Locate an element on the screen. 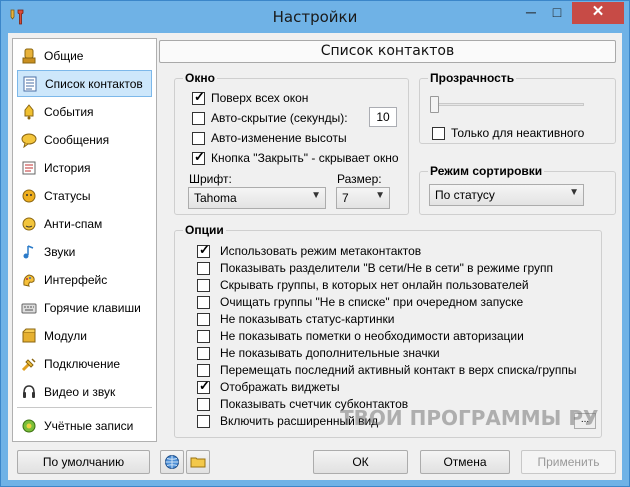 This screenshot has height=487, width=630. sidebar-item-label: События is located at coordinates (69, 111).